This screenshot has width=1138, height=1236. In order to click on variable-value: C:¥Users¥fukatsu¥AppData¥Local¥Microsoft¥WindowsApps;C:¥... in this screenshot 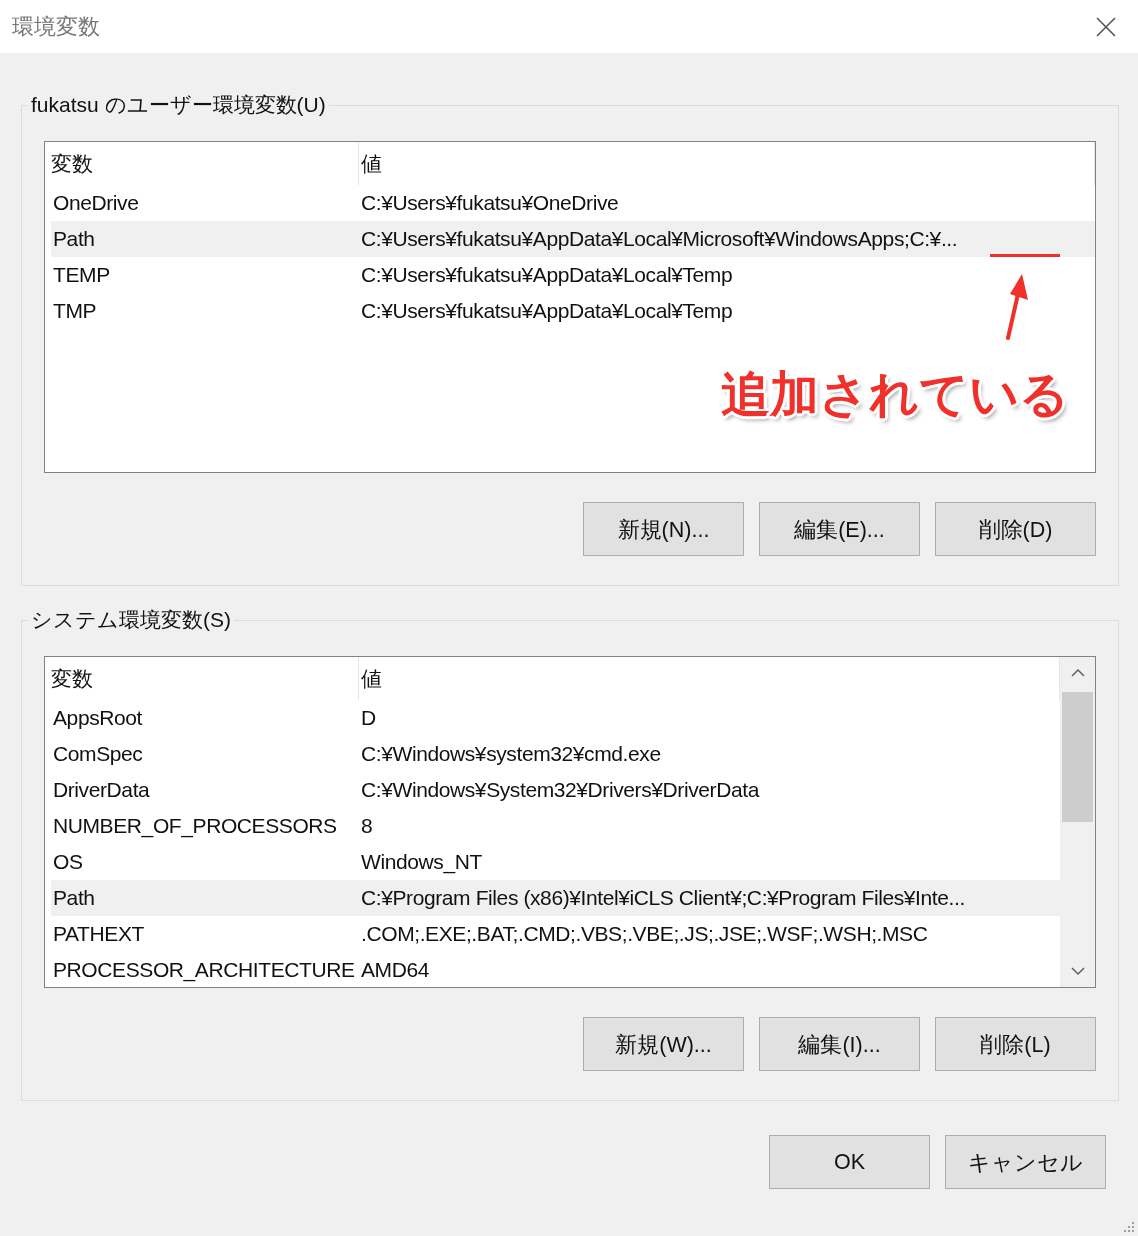, I will do `click(659, 239)`.